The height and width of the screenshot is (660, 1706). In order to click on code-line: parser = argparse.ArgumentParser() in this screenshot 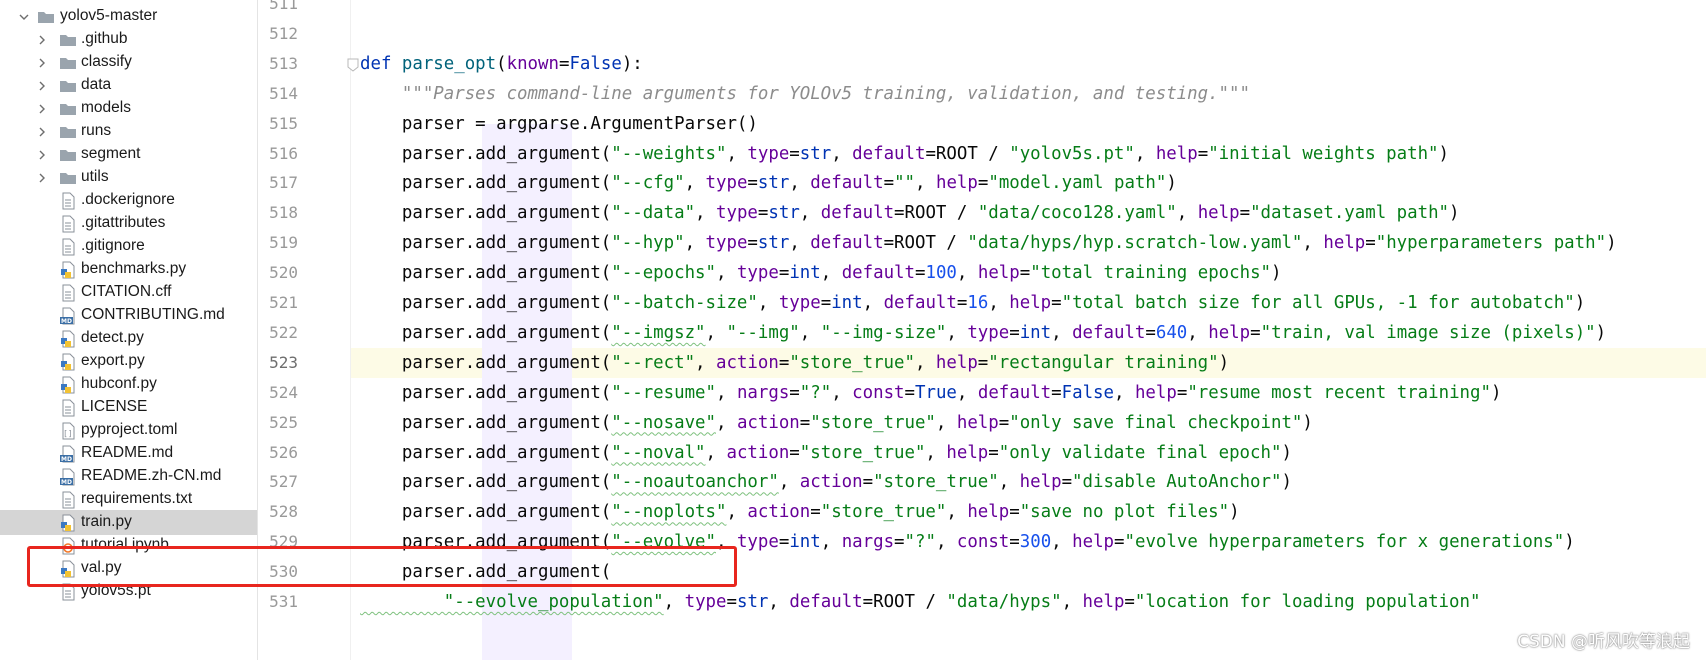, I will do `click(559, 124)`.